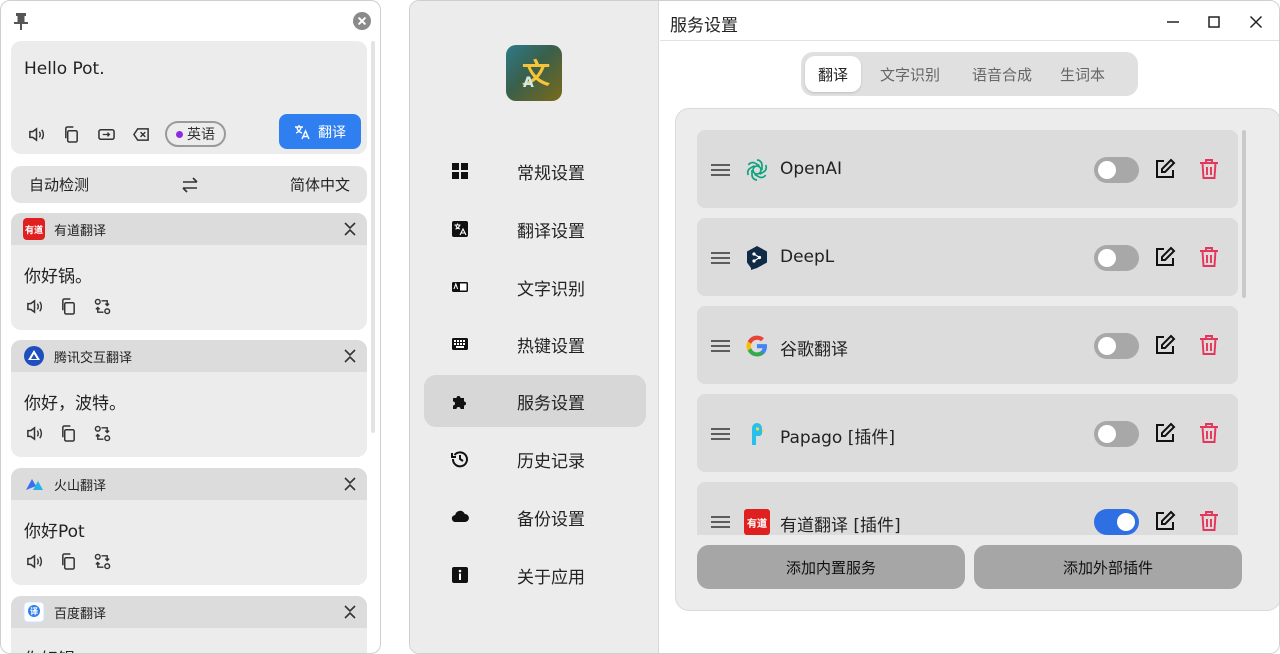  I want to click on result-text: 你好，波特。, so click(189, 401).